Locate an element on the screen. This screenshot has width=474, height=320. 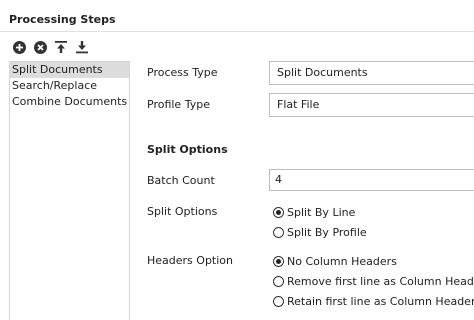
process-type-select: Split Documents is located at coordinates (371, 73).